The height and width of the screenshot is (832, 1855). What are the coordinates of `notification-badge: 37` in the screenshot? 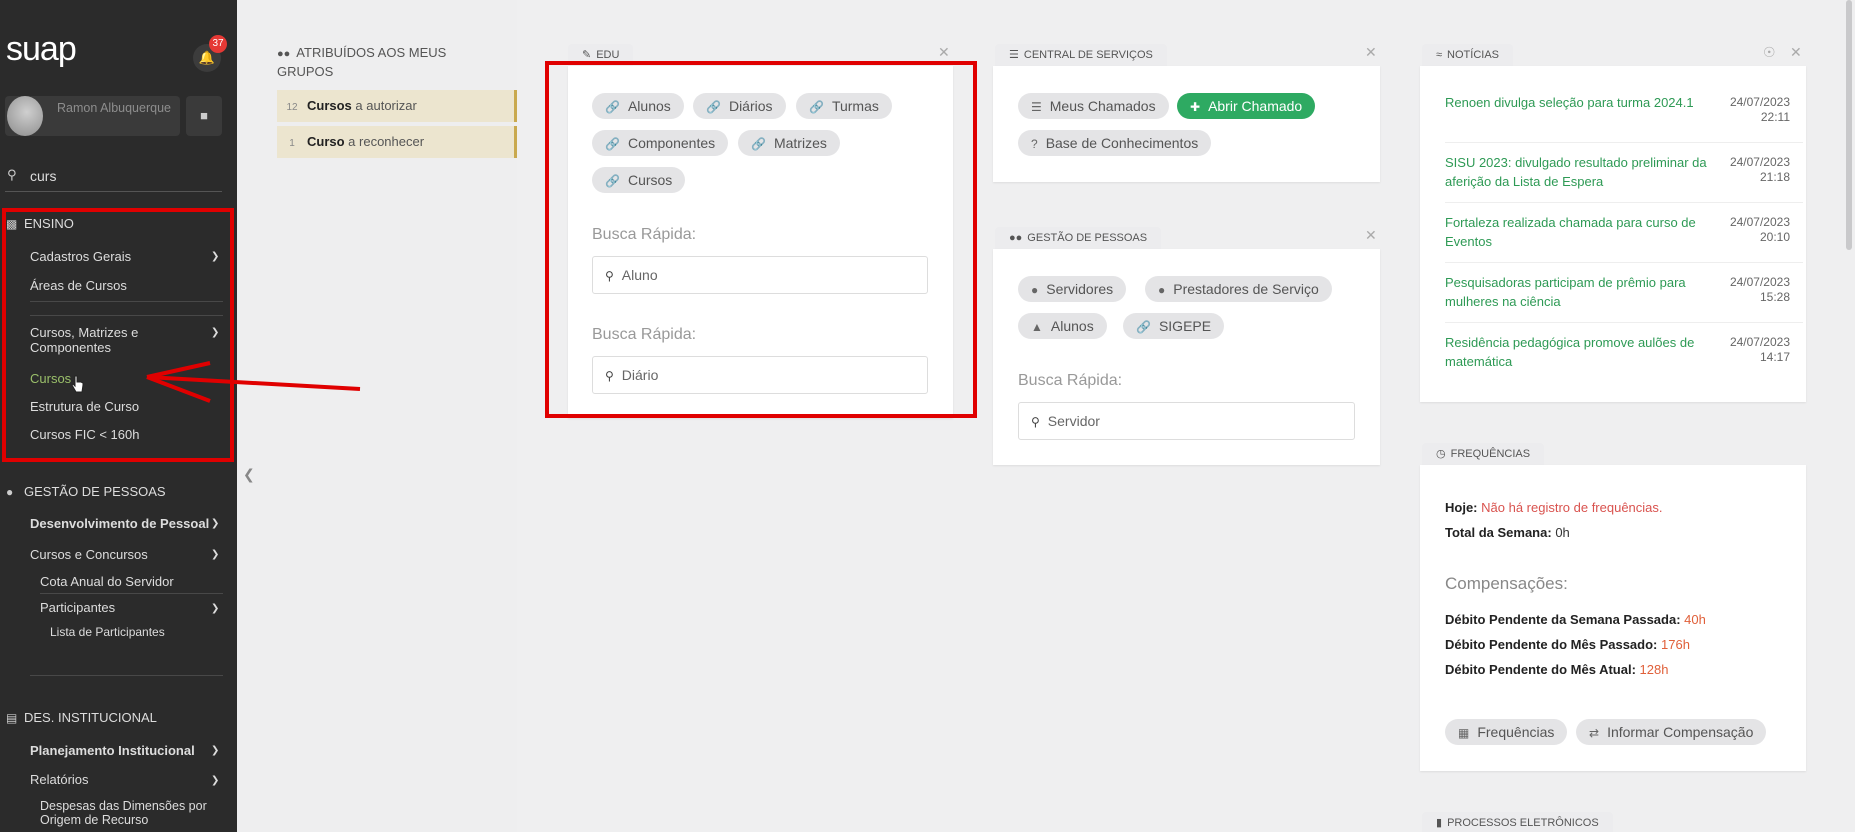 It's located at (218, 44).